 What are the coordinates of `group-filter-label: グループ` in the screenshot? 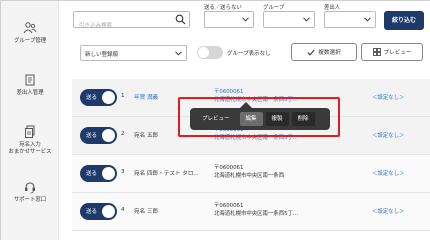 It's located at (274, 8).